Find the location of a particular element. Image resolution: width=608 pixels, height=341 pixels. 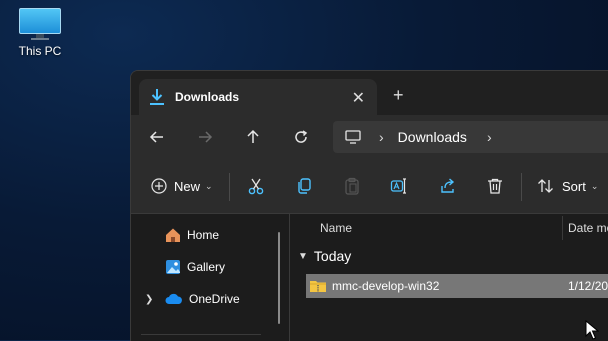

cut-button is located at coordinates (256, 186).